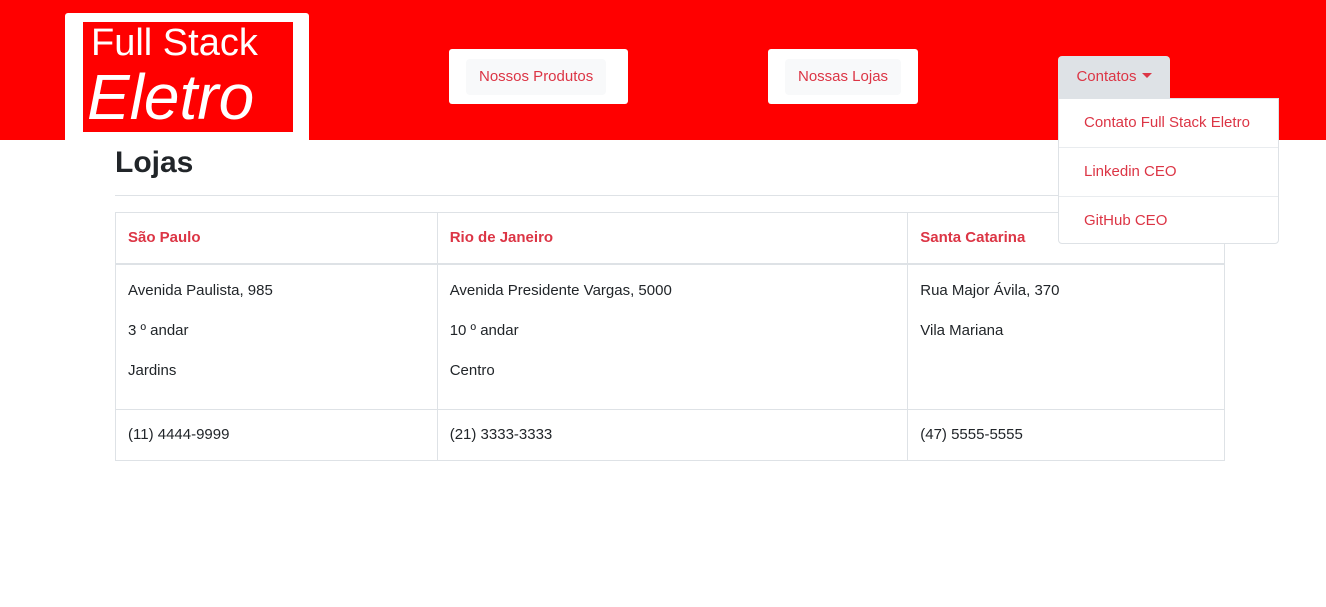  What do you see at coordinates (174, 43) in the screenshot?
I see `logo-text-line1: Full Stack` at bounding box center [174, 43].